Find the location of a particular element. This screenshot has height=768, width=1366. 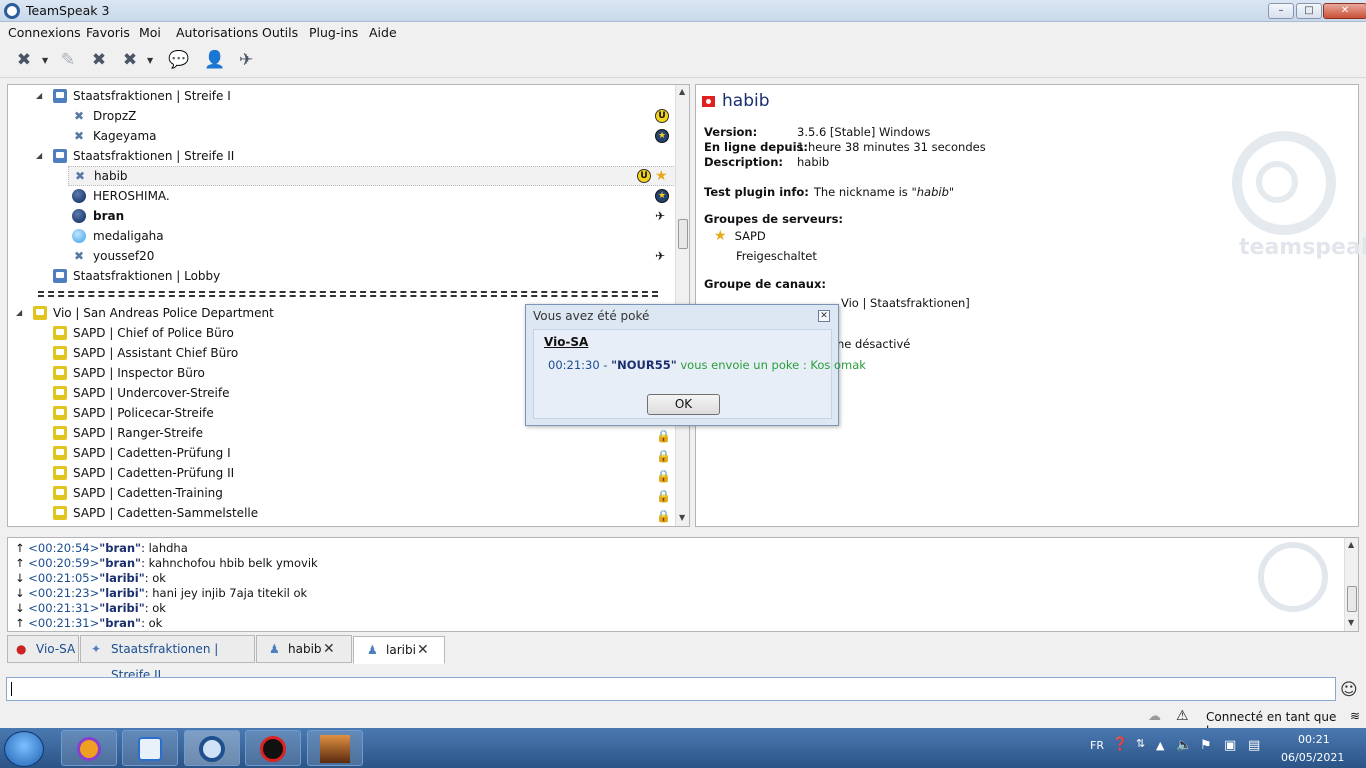

network-icon: ▣ is located at coordinates (1230, 745).